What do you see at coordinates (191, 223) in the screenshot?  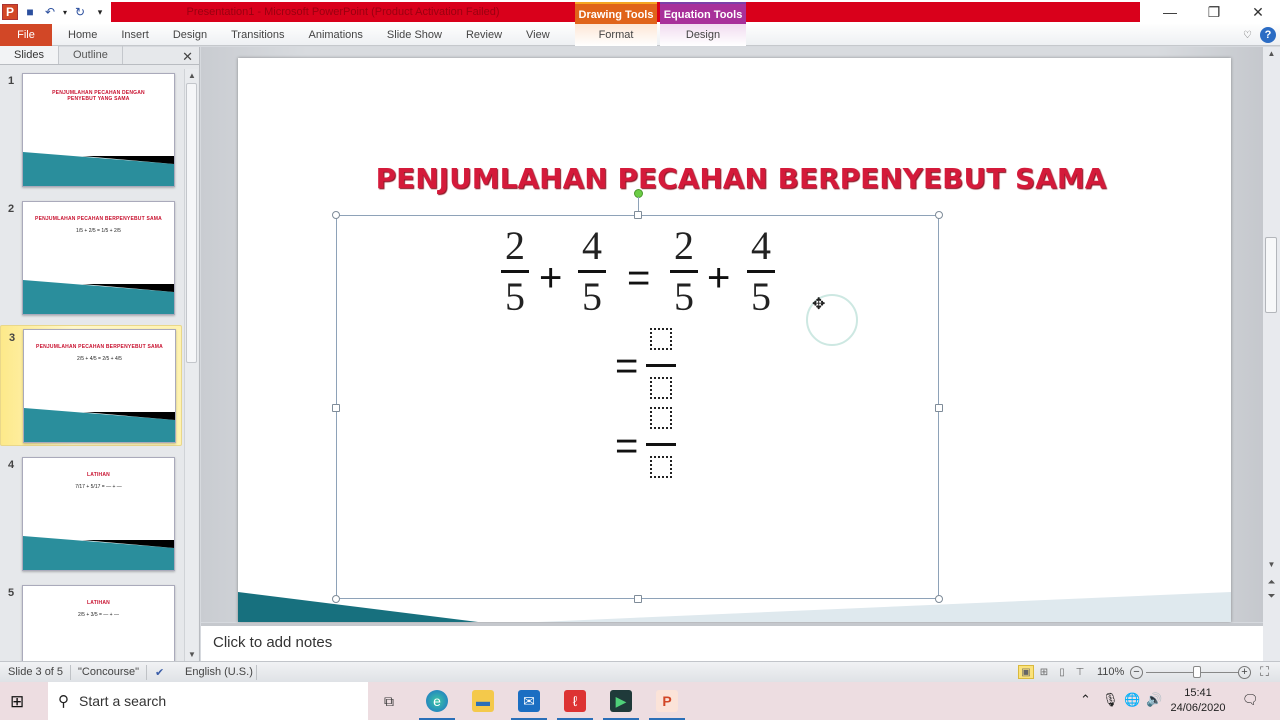 I see `panel-scroll-thumb` at bounding box center [191, 223].